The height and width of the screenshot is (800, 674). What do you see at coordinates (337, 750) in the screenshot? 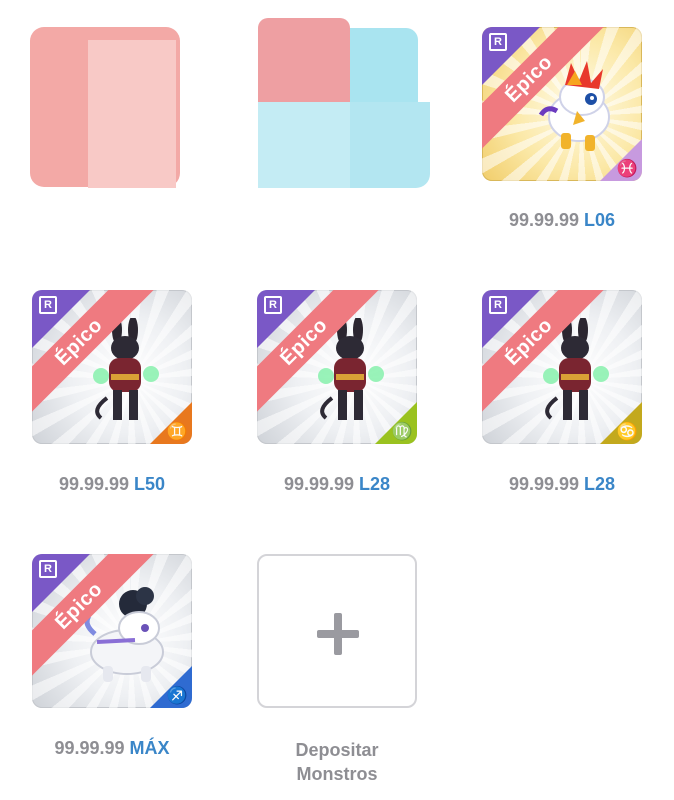
I see `deposit-label-line1: Depositar` at bounding box center [337, 750].